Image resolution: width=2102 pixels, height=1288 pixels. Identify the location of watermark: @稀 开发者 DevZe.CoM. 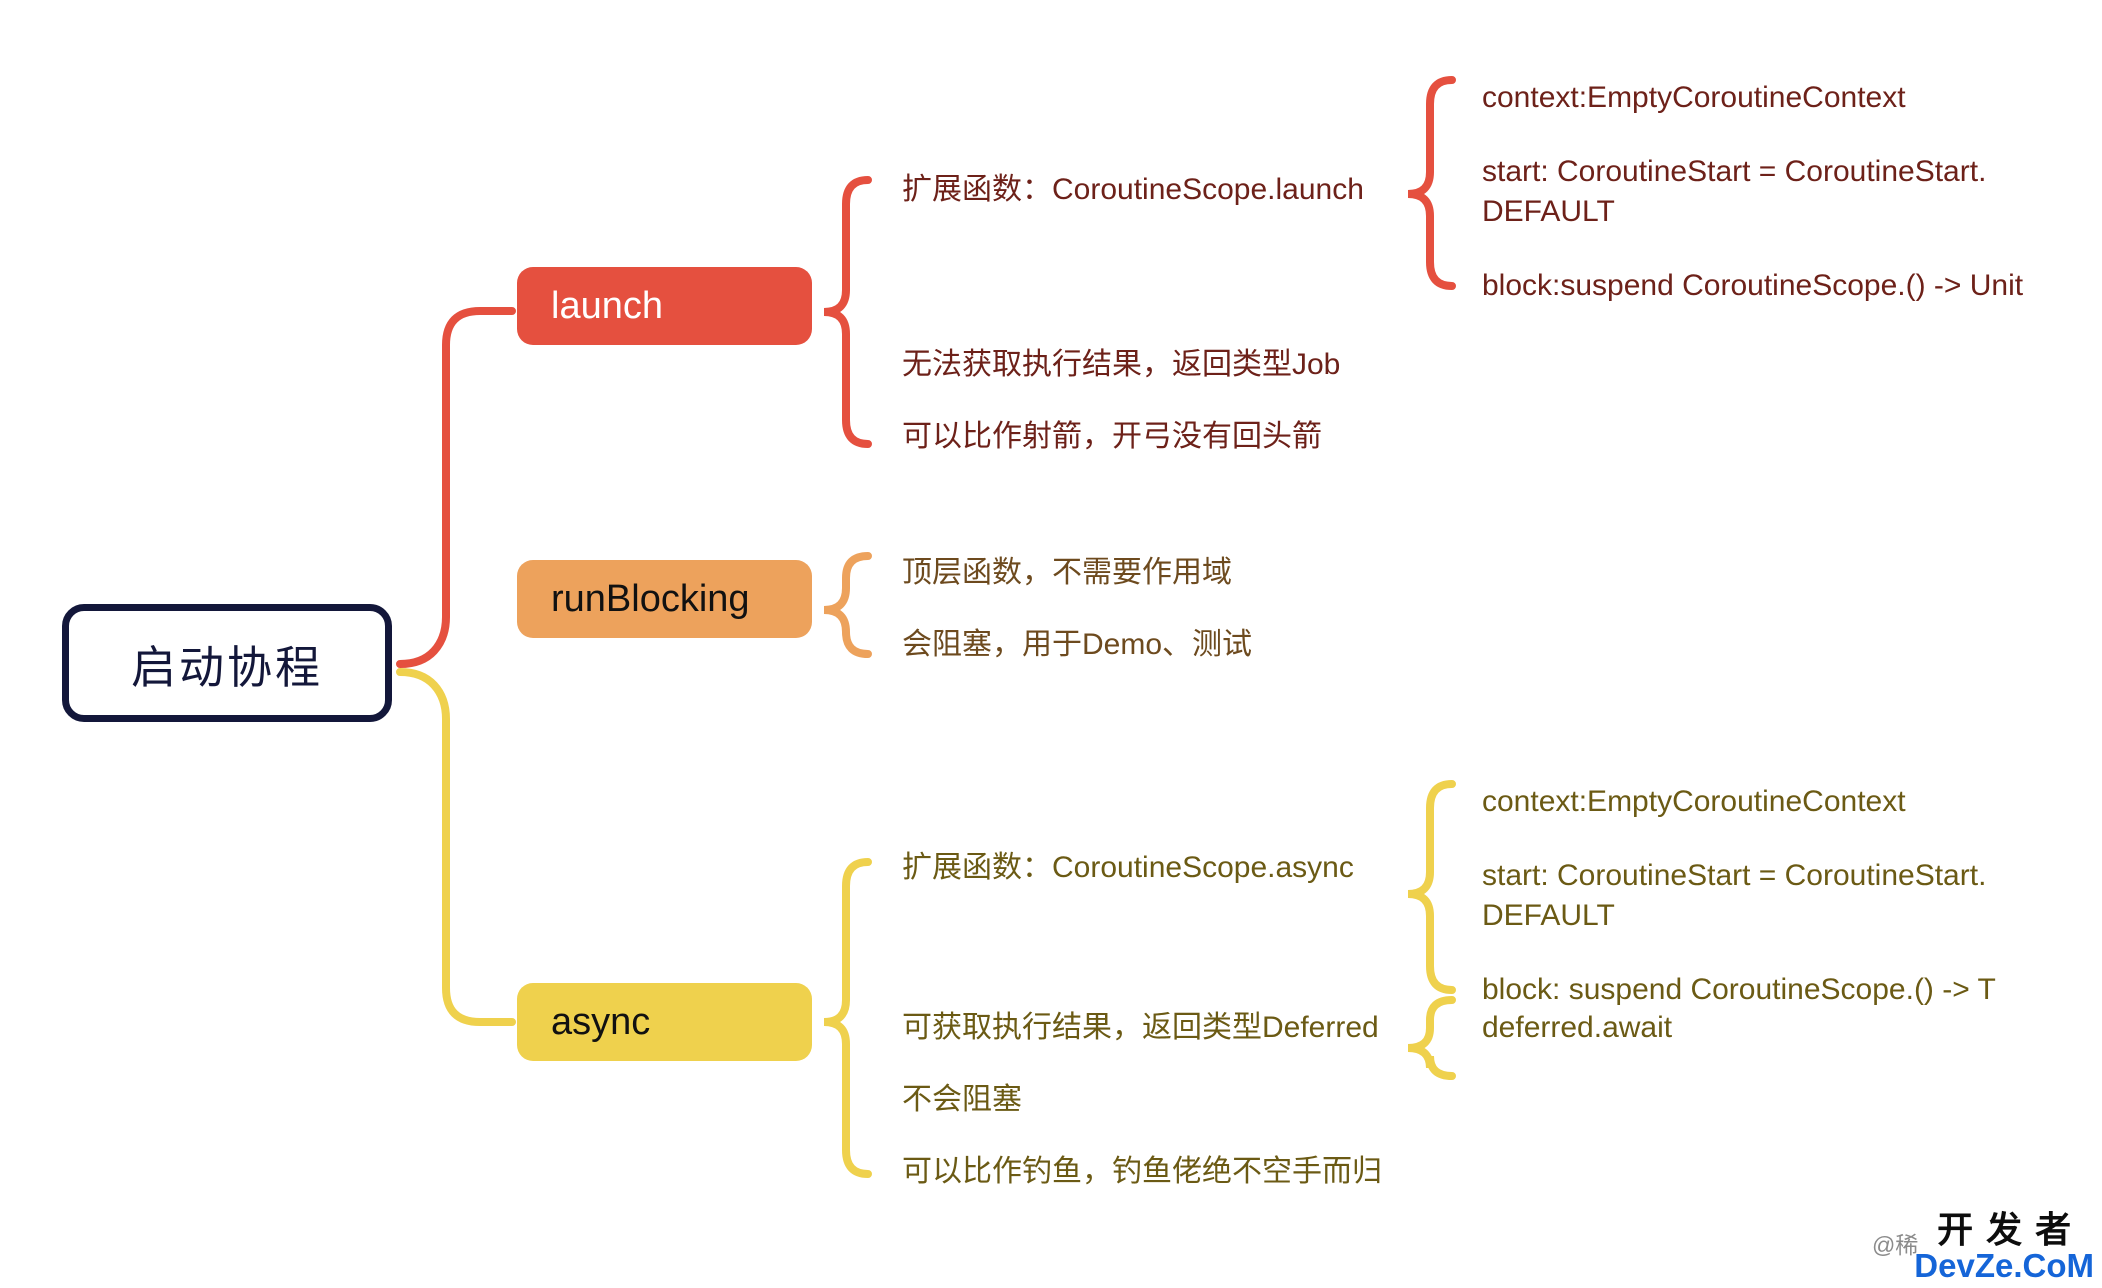
(1982, 1246).